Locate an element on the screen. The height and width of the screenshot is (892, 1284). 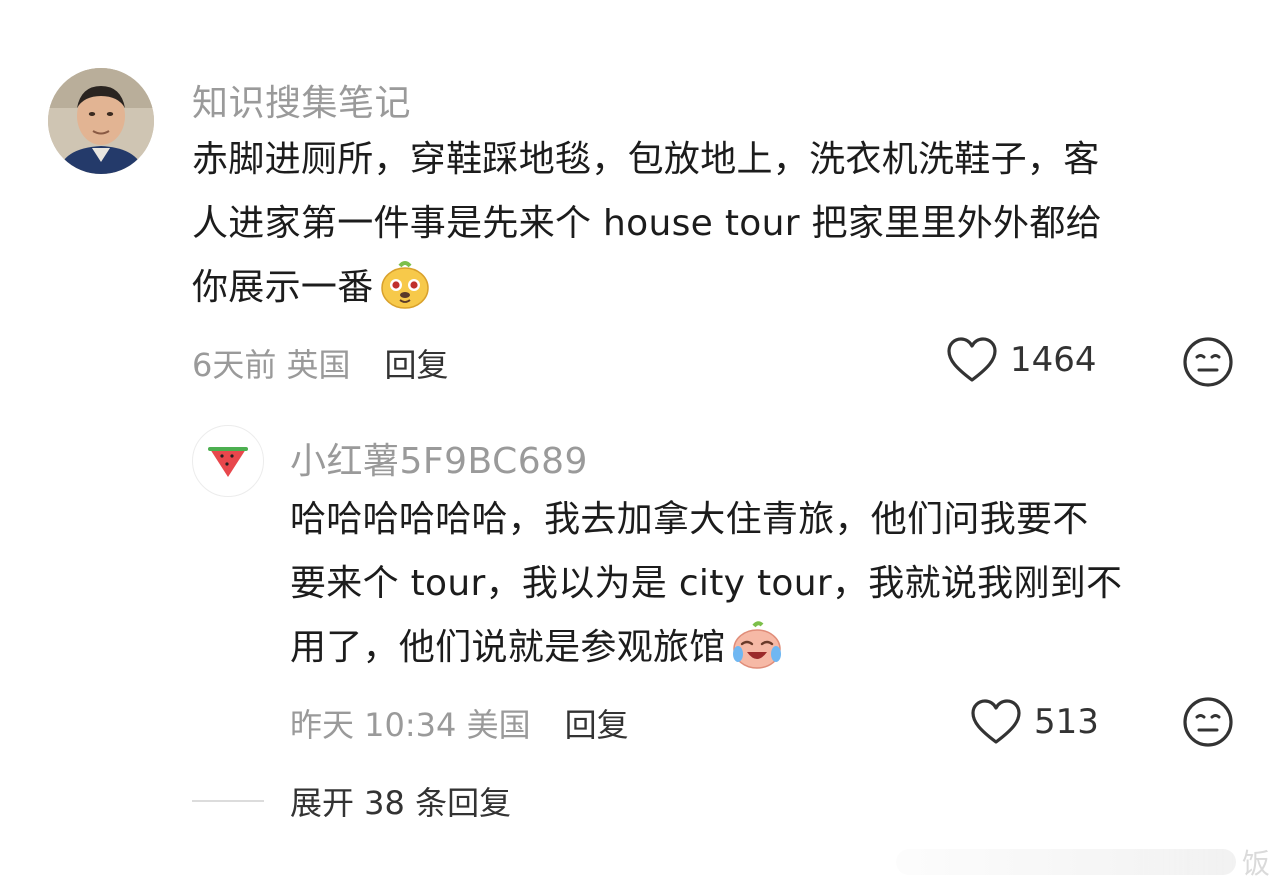
comment-like-count: 1464 is located at coordinates (1053, 360).